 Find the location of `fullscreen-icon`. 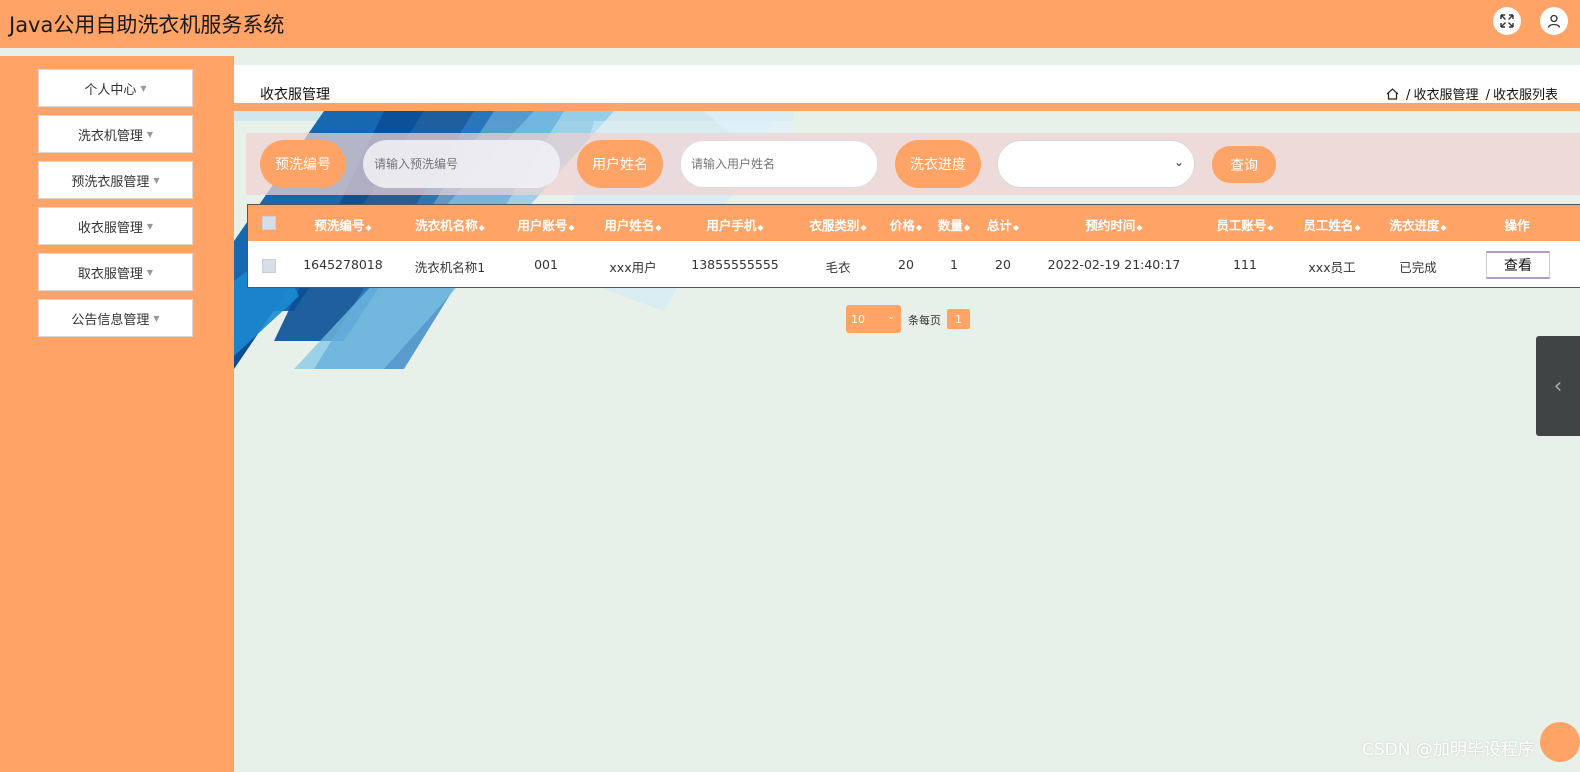

fullscreen-icon is located at coordinates (1507, 21).